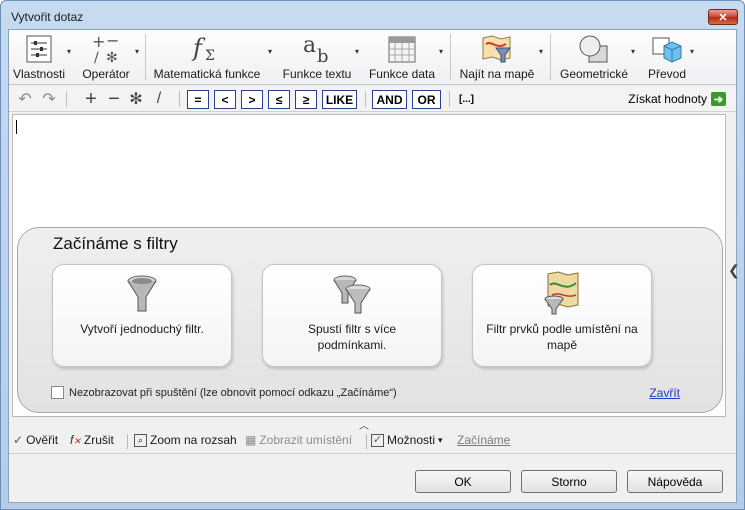 The height and width of the screenshot is (510, 745). Describe the element at coordinates (497, 74) in the screenshot. I see `find-on-map-label: Najít na mapě` at that location.